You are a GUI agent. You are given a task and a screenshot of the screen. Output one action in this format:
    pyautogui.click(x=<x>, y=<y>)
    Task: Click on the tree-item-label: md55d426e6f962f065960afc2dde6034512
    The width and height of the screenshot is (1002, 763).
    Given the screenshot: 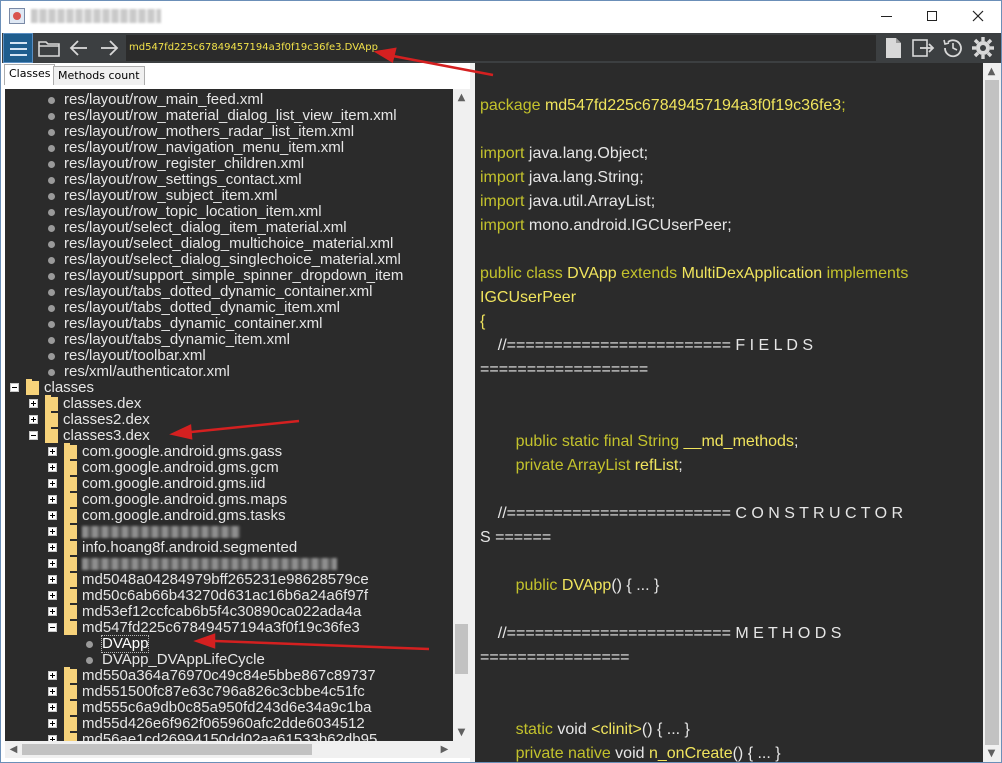 What is the action you would take?
    pyautogui.click(x=223, y=723)
    